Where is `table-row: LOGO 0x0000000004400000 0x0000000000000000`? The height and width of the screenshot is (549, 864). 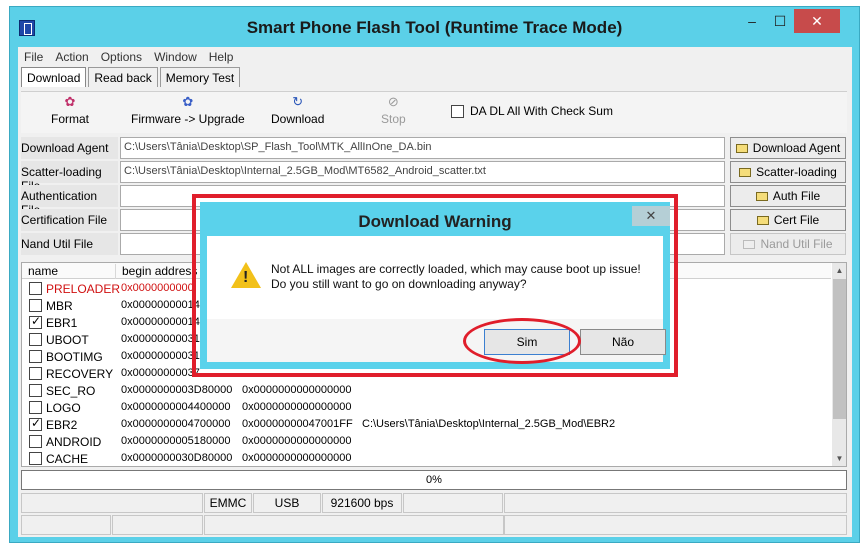
table-row: LOGO 0x0000000004400000 0x0000000000000000 is located at coordinates (426, 407).